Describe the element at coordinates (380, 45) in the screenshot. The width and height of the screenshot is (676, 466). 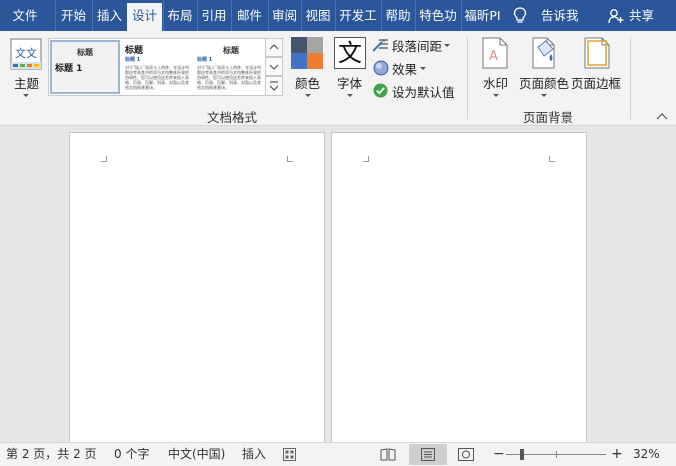
I see `paragraph-spacing-icon` at that location.